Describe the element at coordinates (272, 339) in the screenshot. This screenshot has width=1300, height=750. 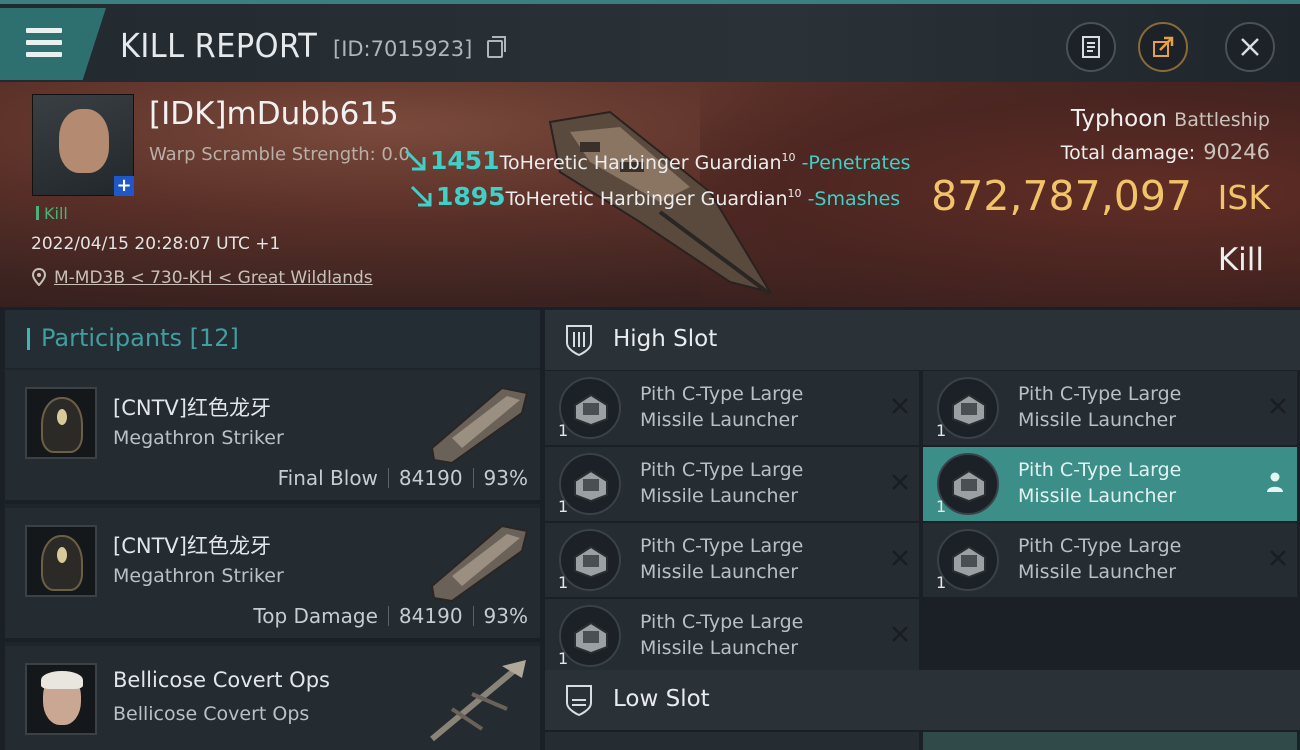
I see `participants-header: Participants [12]` at that location.